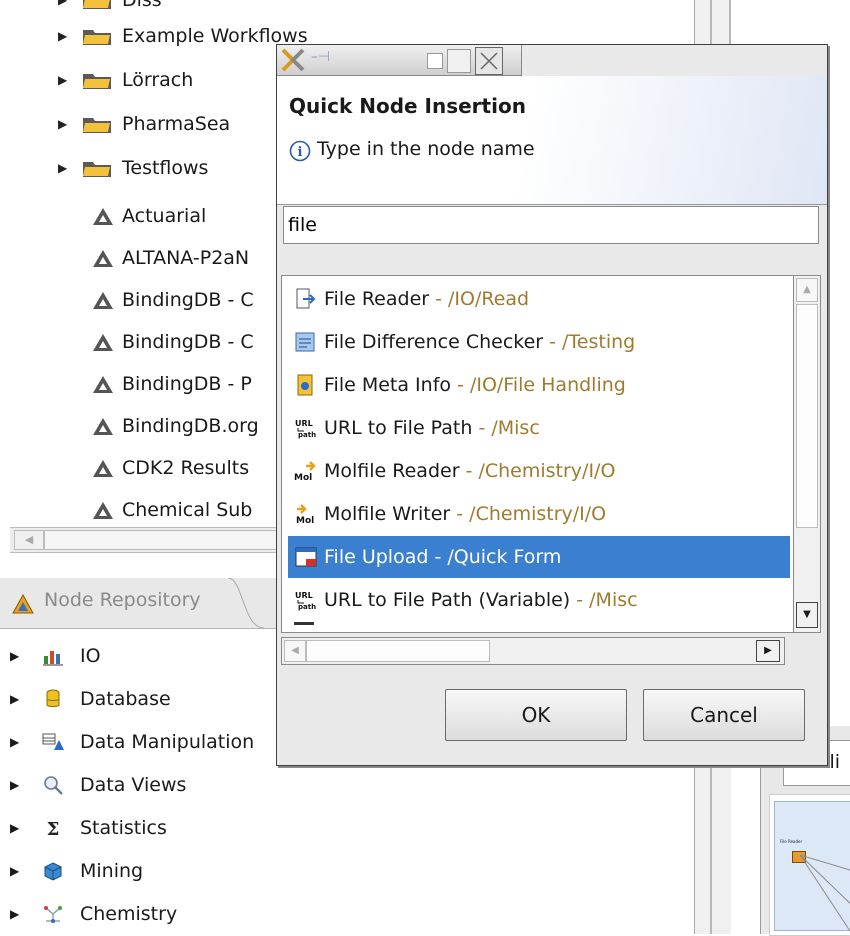 This screenshot has width=850, height=936. Describe the element at coordinates (447, 600) in the screenshot. I see `result-name: URL to File Path (Variable)` at that location.